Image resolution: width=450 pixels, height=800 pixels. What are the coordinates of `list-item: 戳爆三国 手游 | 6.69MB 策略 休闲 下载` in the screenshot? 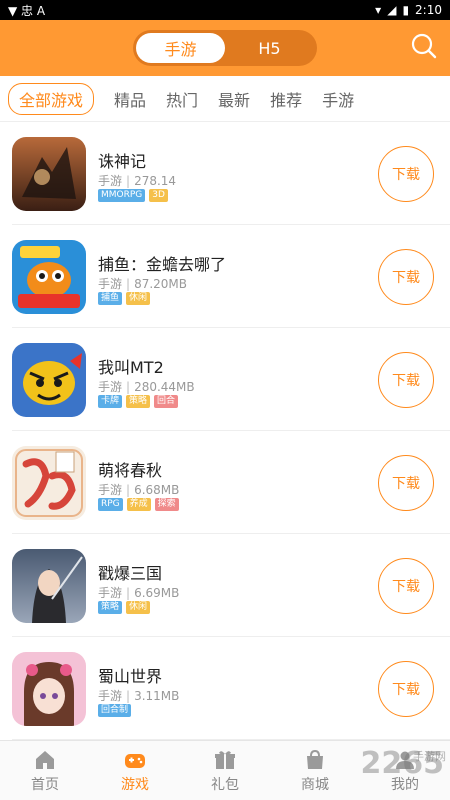 It's located at (231, 585).